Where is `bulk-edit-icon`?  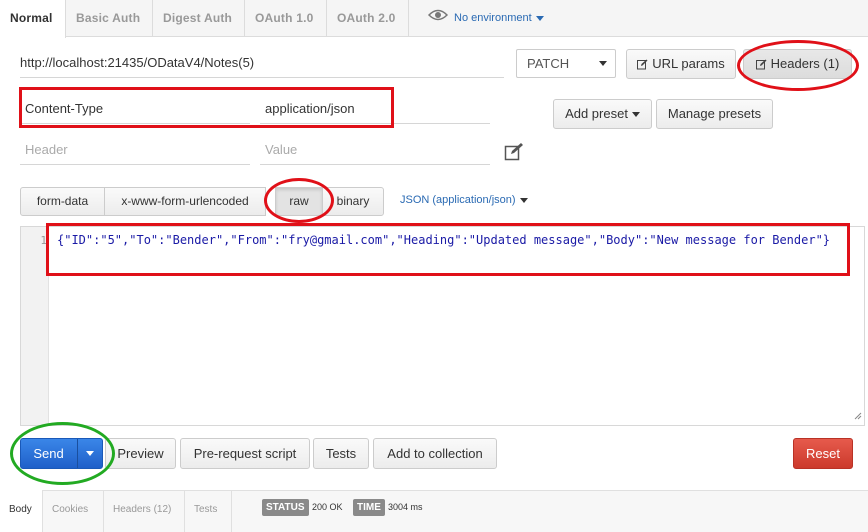 bulk-edit-icon is located at coordinates (514, 153).